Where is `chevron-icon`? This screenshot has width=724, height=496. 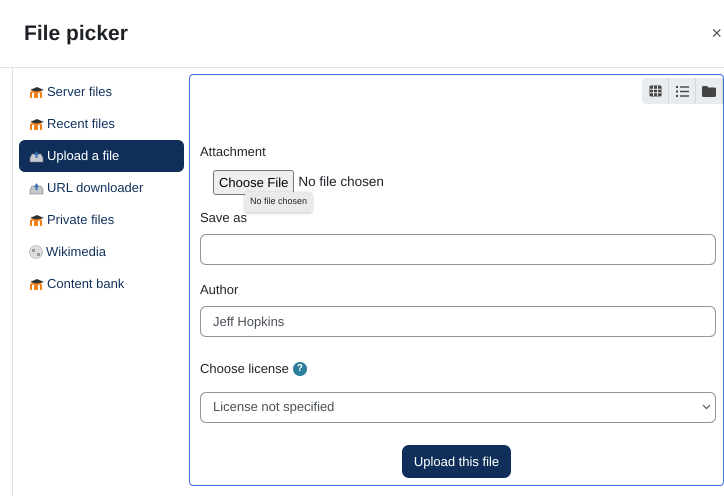 chevron-icon is located at coordinates (706, 407).